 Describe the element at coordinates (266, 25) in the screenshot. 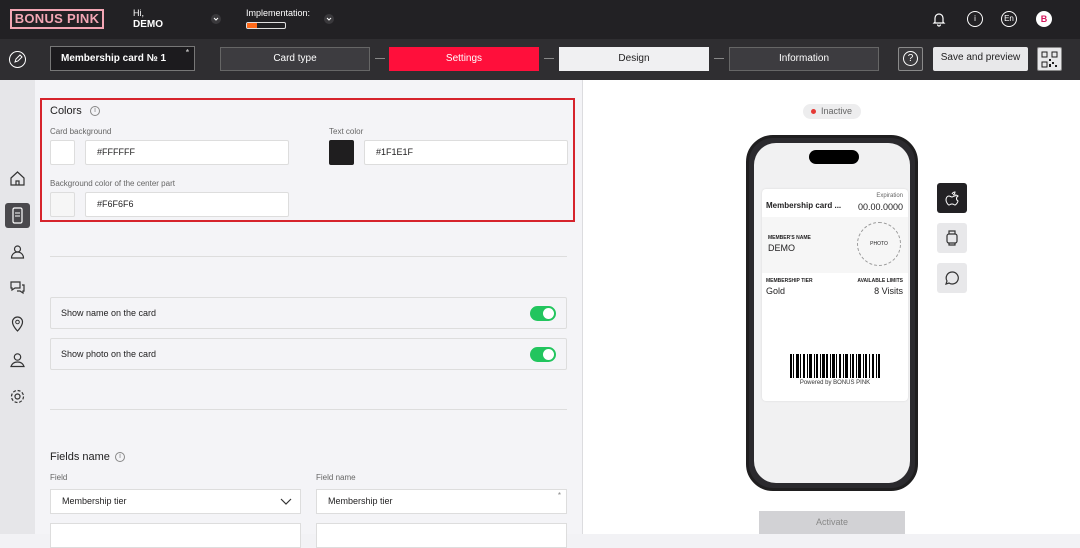

I see `implementation-progress-bar` at that location.